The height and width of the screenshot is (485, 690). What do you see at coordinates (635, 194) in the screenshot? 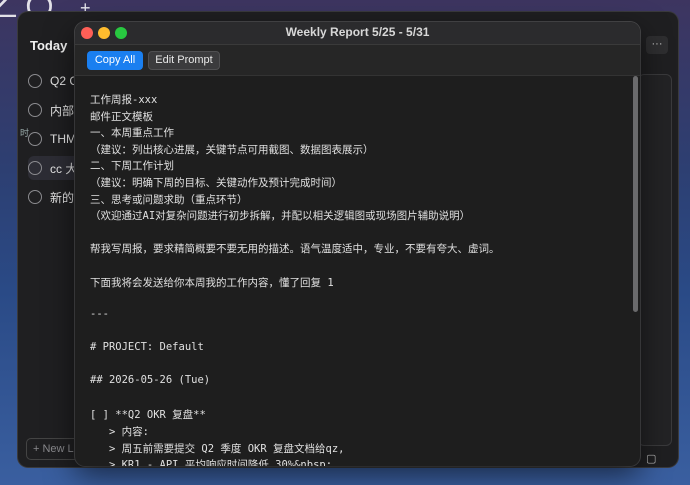
I see `scrollbar-thumb` at bounding box center [635, 194].